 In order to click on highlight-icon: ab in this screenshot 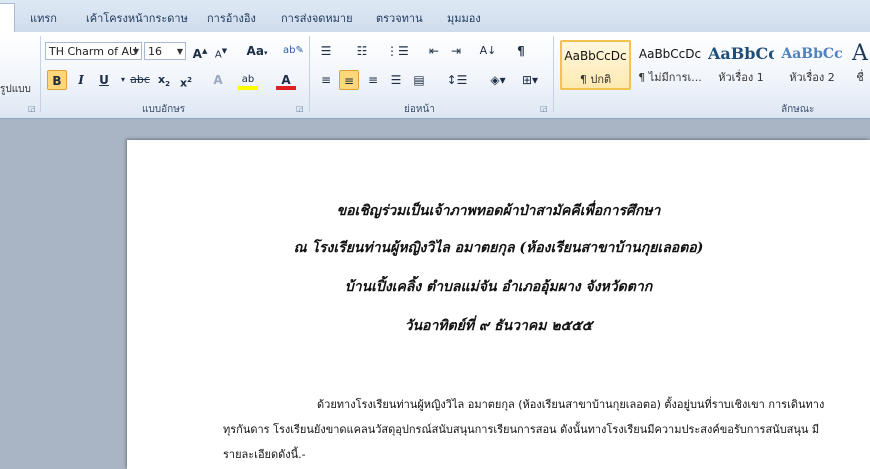, I will do `click(248, 80)`.